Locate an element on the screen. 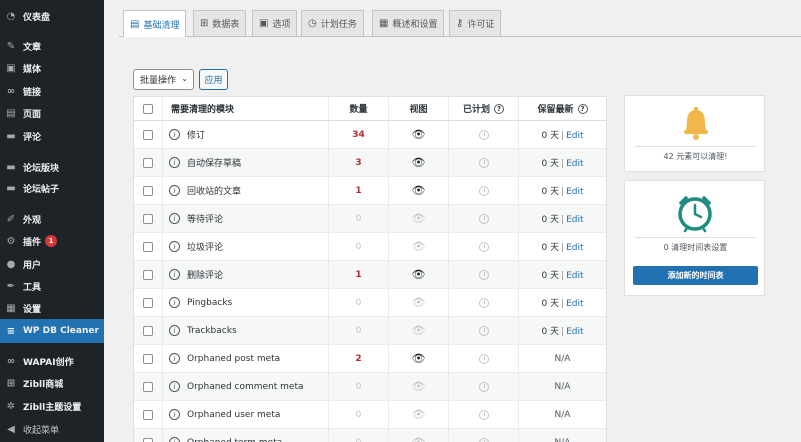 This screenshot has width=801, height=442. cart-icon: ⊞ is located at coordinates (11, 383).